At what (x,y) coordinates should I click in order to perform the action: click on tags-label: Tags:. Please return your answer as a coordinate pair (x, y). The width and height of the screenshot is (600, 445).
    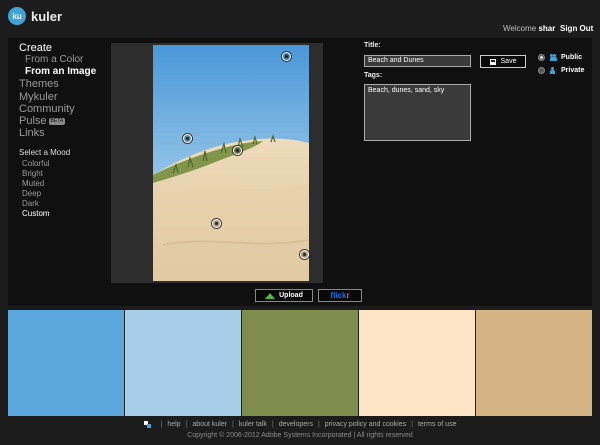
    Looking at the image, I should click on (373, 75).